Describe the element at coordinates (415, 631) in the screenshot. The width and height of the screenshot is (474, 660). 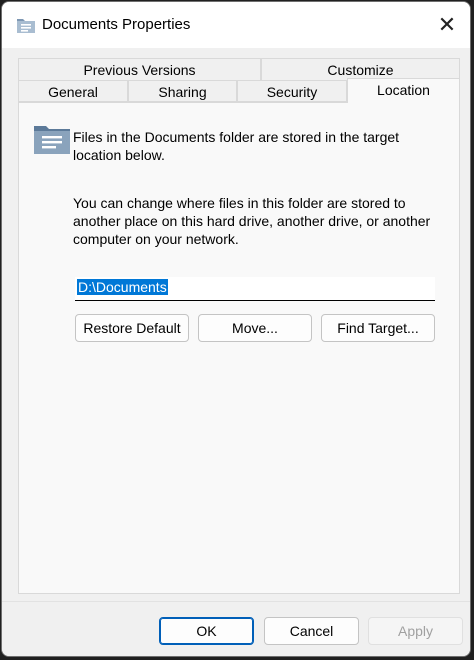
I see `apply-button: Apply` at that location.